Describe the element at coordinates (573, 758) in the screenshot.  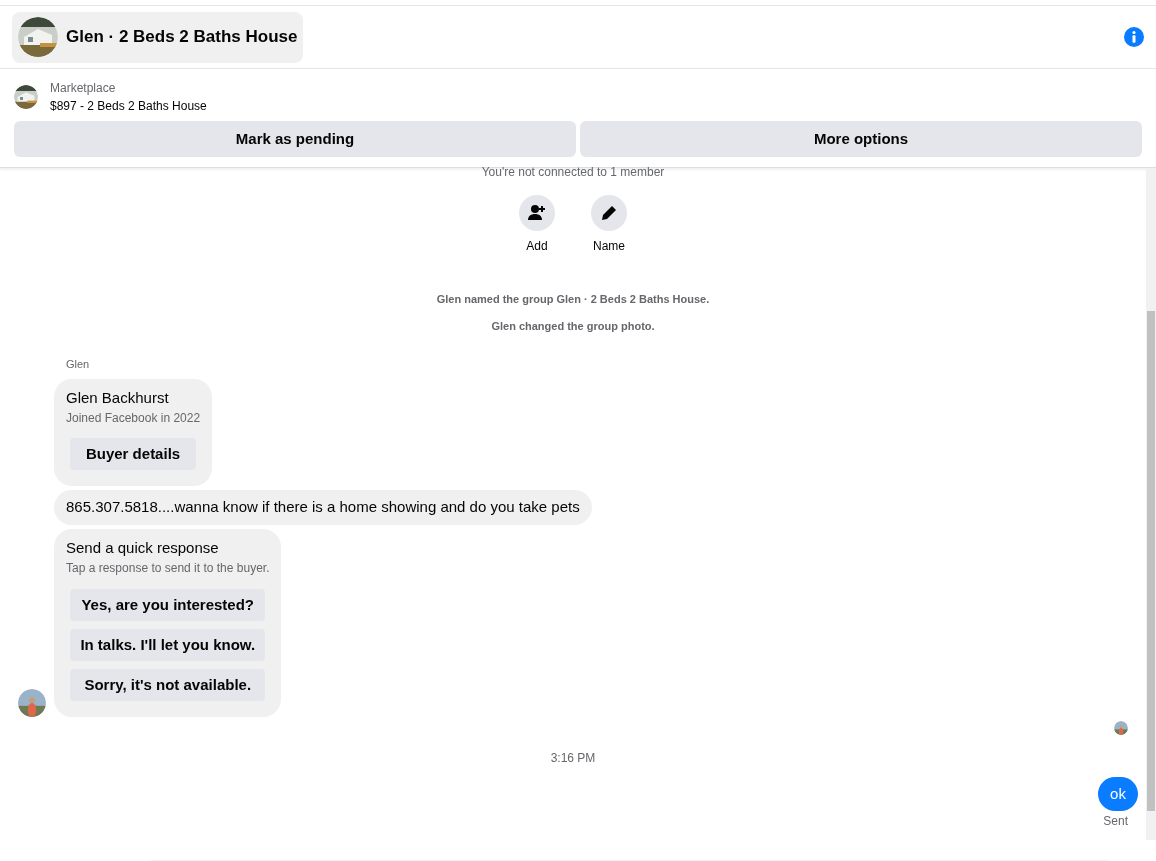
I see `timestamp: 3:16 PM` at that location.